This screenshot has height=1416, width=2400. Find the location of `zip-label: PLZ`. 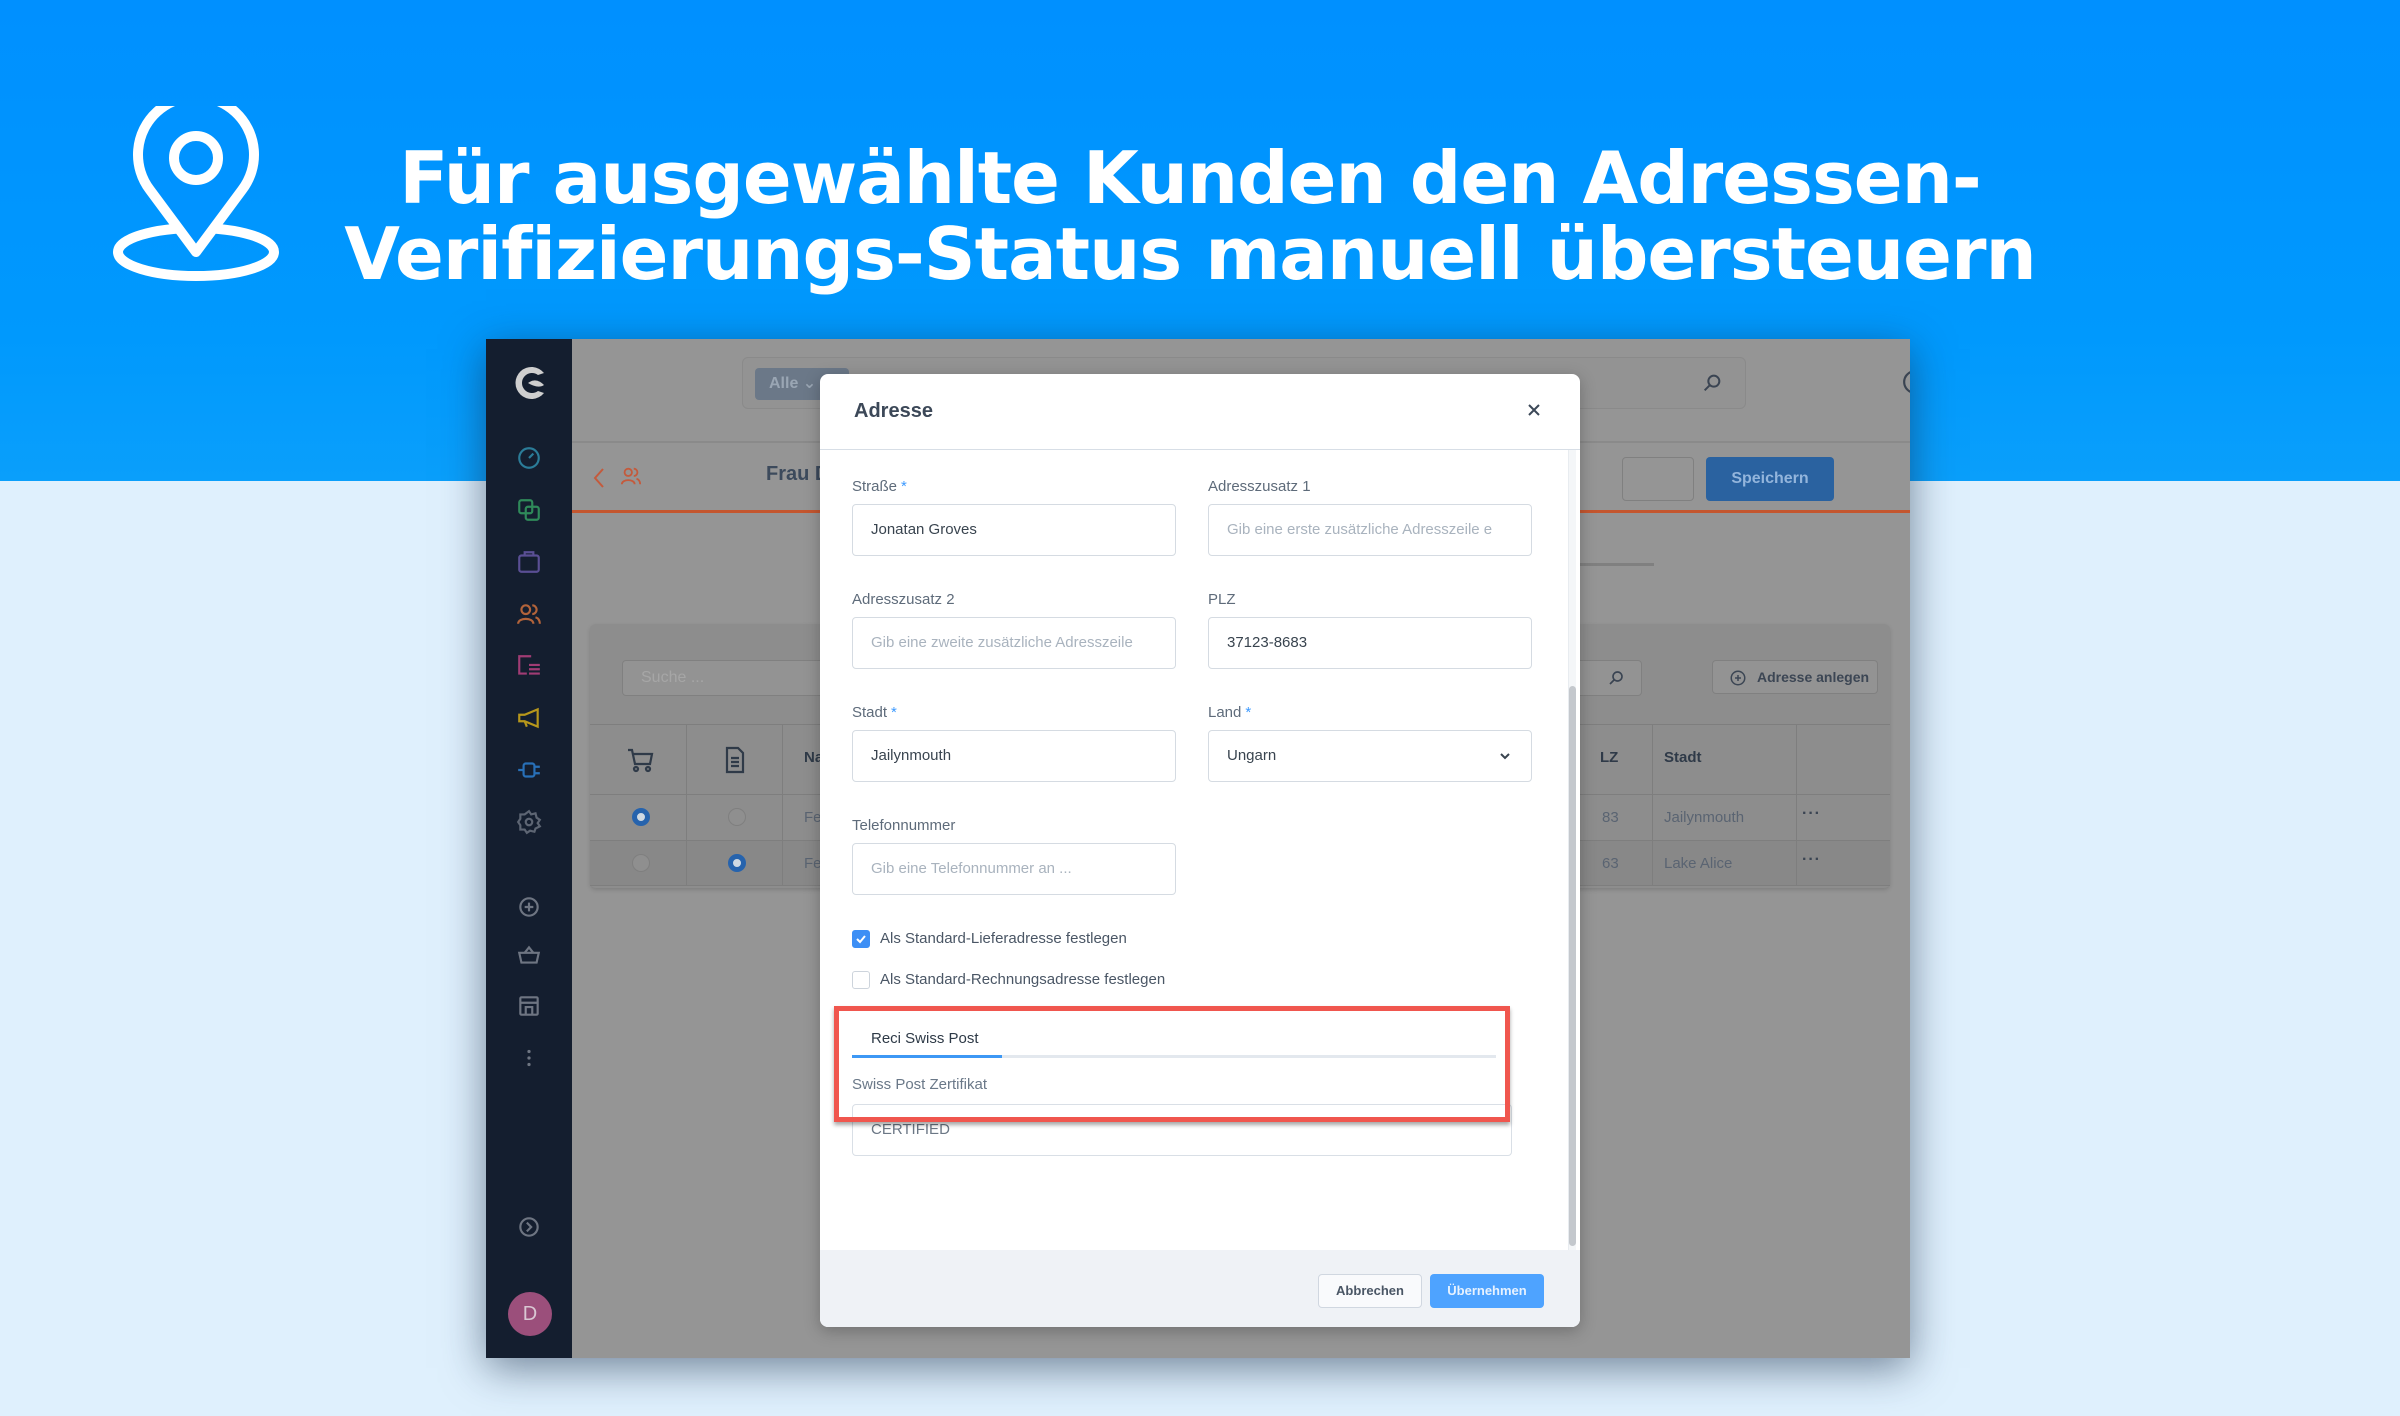

zip-label: PLZ is located at coordinates (1222, 599).